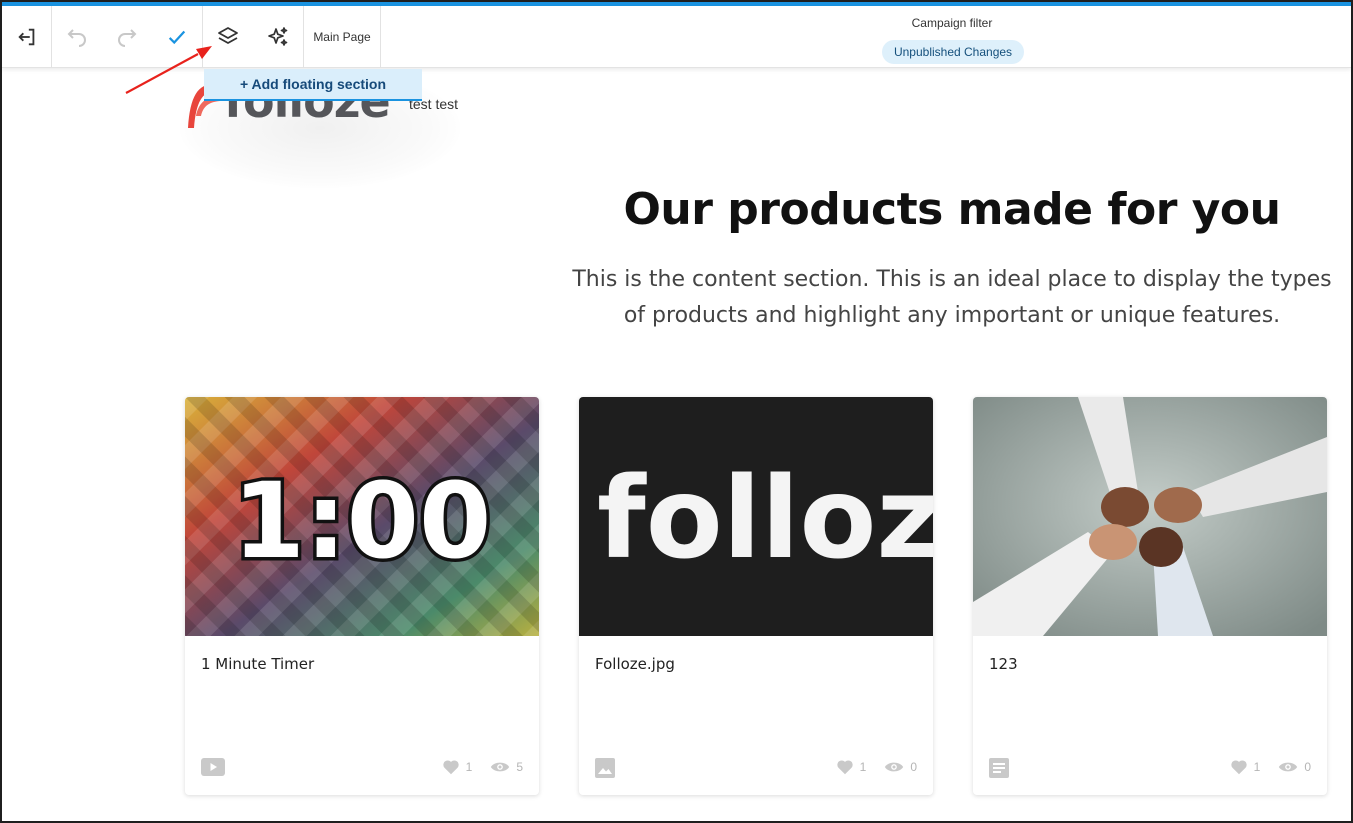  What do you see at coordinates (635, 664) in the screenshot?
I see `card-title: Folloze.jpg` at bounding box center [635, 664].